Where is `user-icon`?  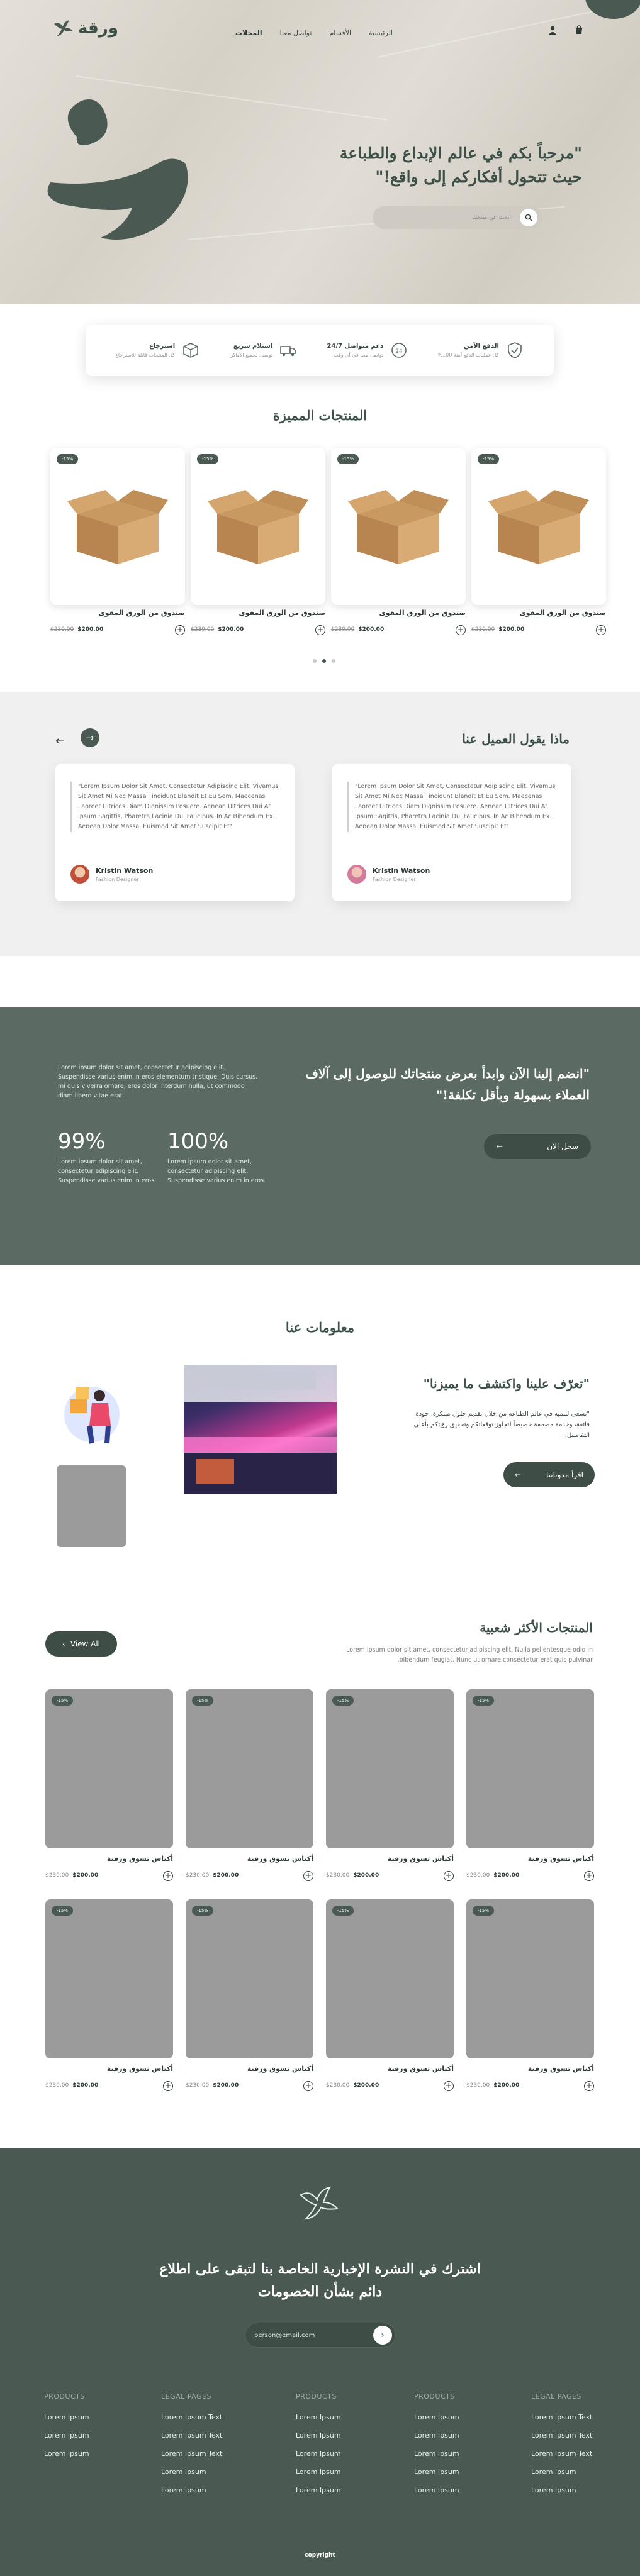 user-icon is located at coordinates (552, 30).